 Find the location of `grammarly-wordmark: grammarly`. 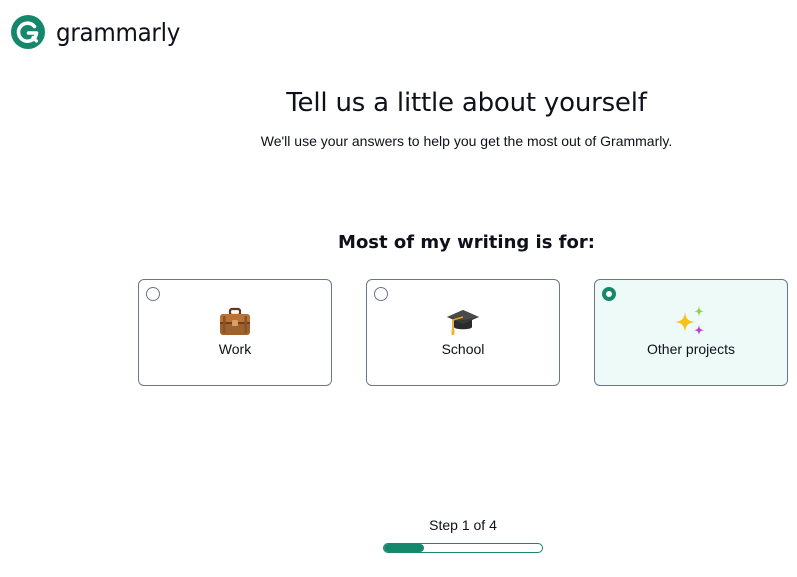

grammarly-wordmark: grammarly is located at coordinates (118, 32).